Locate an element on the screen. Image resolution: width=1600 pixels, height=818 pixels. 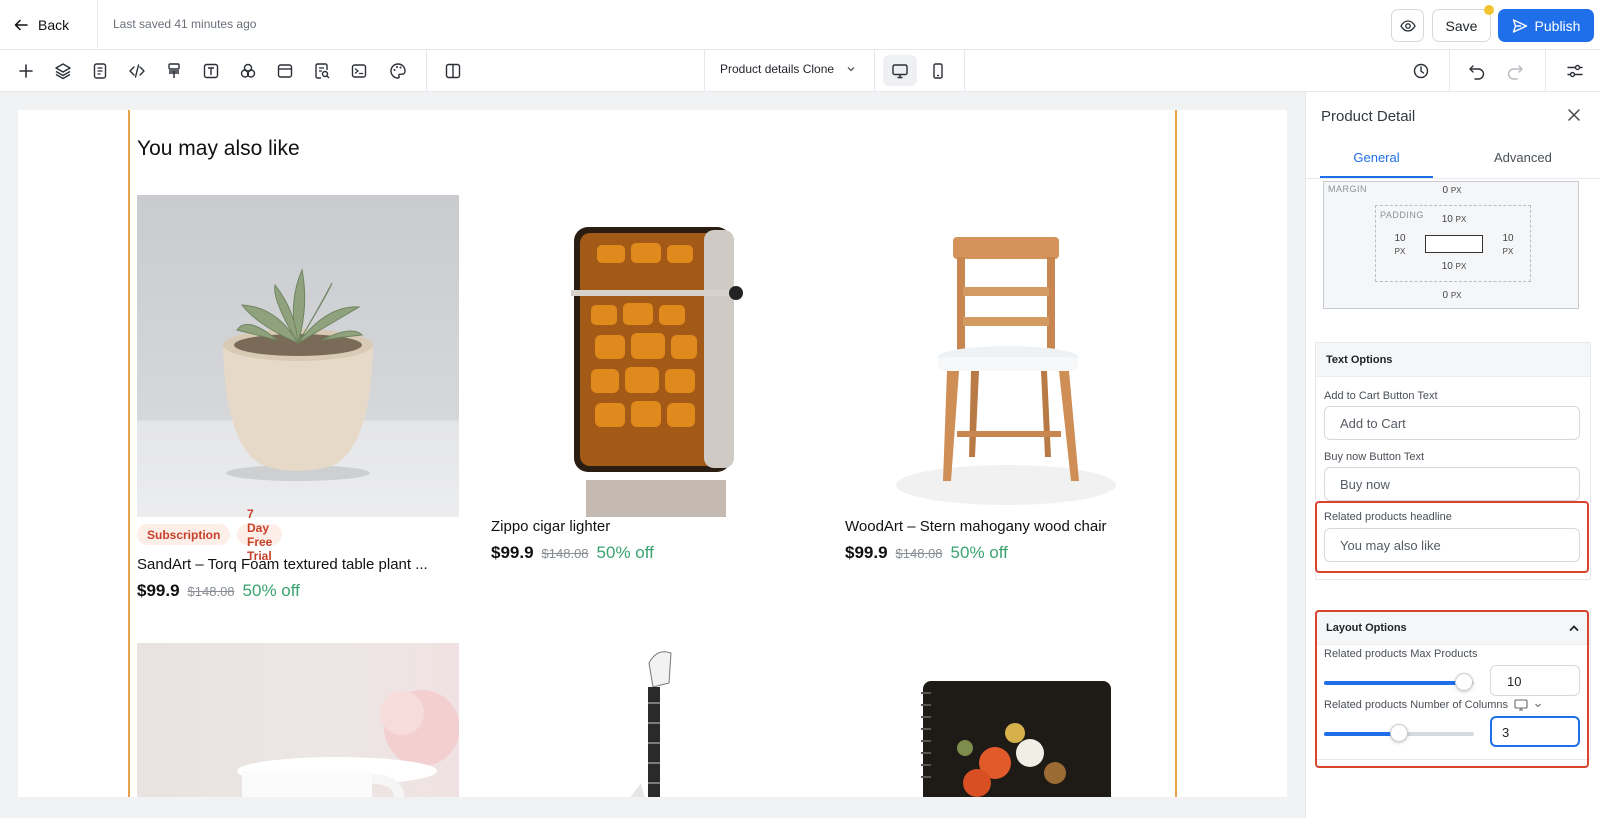
text-icon is located at coordinates (211, 71).